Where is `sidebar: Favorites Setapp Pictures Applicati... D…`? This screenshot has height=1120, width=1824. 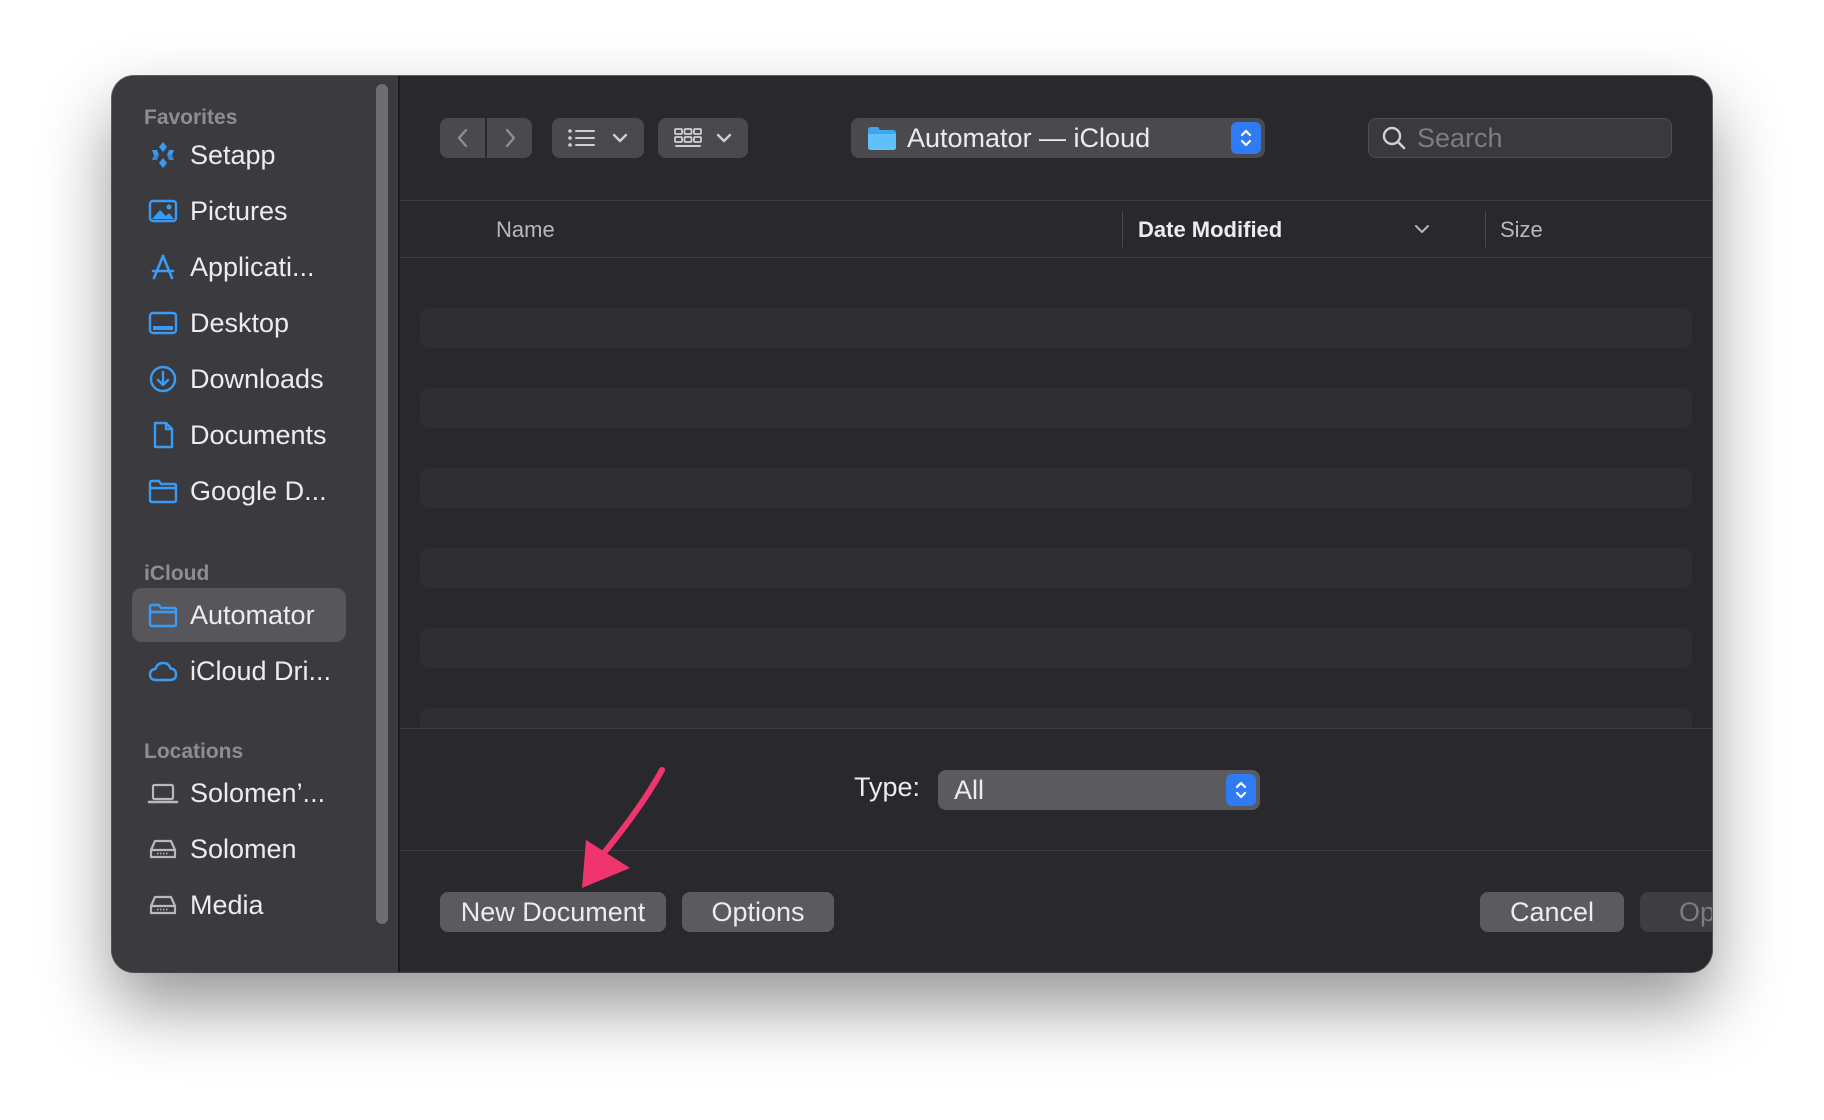 sidebar: Favorites Setapp Pictures Applicati... D… is located at coordinates (256, 524).